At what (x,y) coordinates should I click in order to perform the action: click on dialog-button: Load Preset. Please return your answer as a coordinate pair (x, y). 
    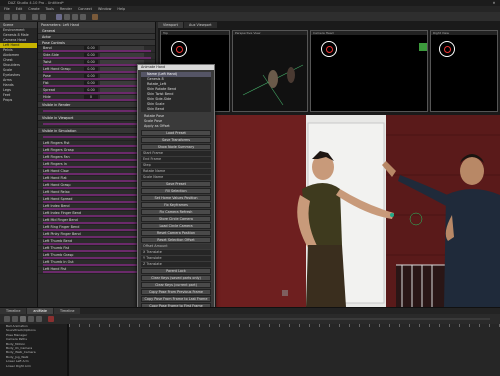
    Looking at the image, I should click on (176, 133).